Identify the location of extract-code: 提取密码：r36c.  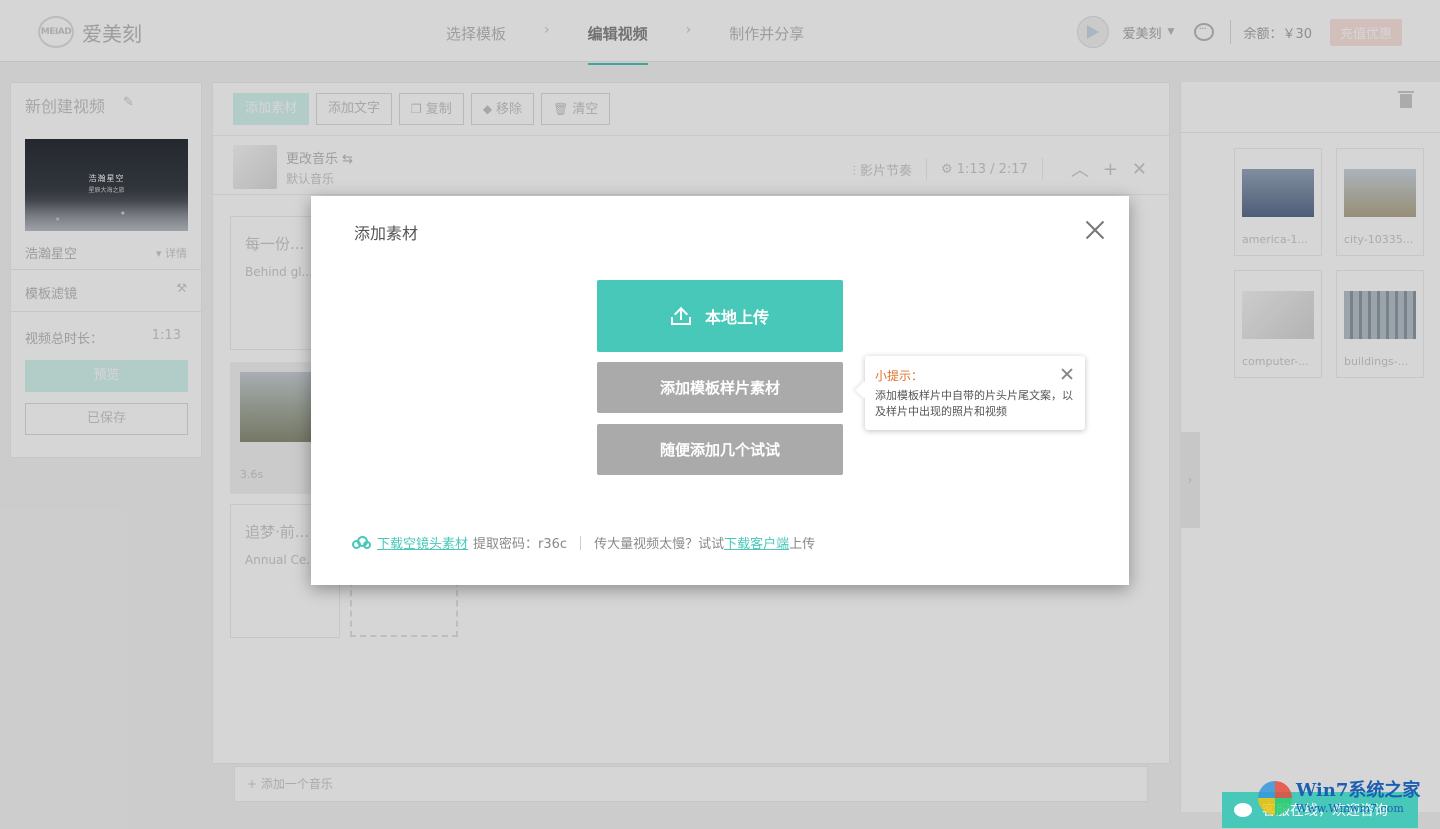
(520, 544).